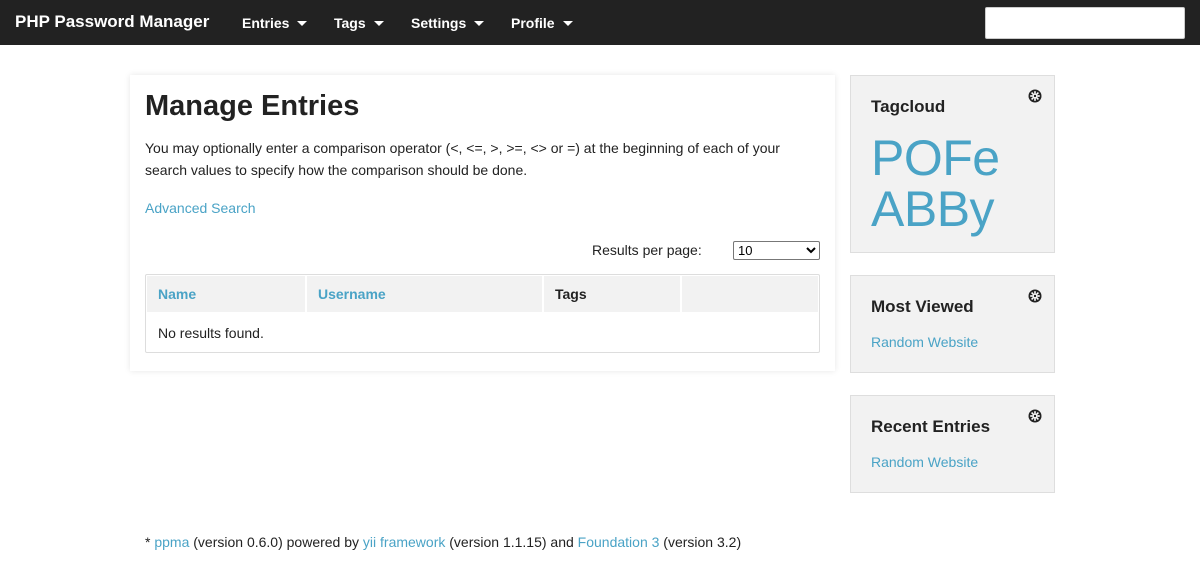 The image size is (1200, 569). I want to click on tag-link: POFe, so click(935, 158).